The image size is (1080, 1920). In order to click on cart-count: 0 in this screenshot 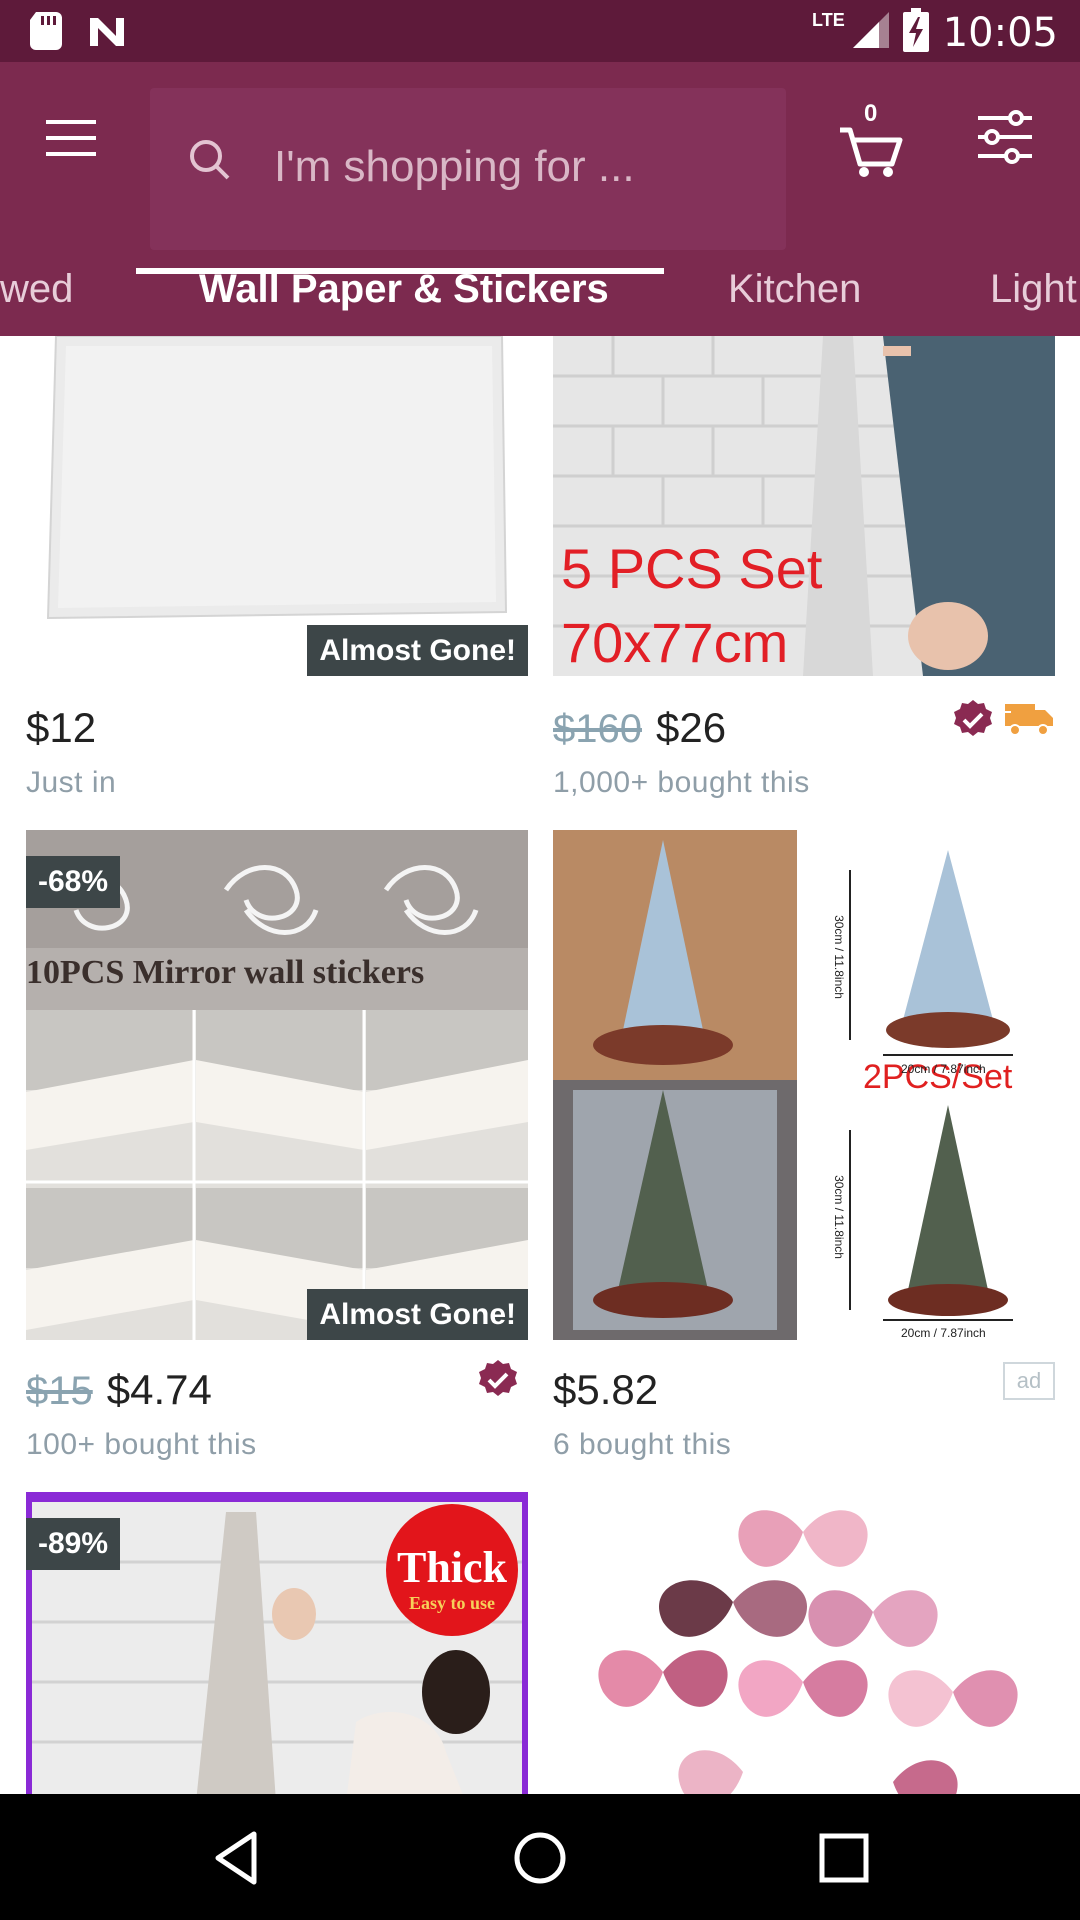, I will do `click(871, 113)`.